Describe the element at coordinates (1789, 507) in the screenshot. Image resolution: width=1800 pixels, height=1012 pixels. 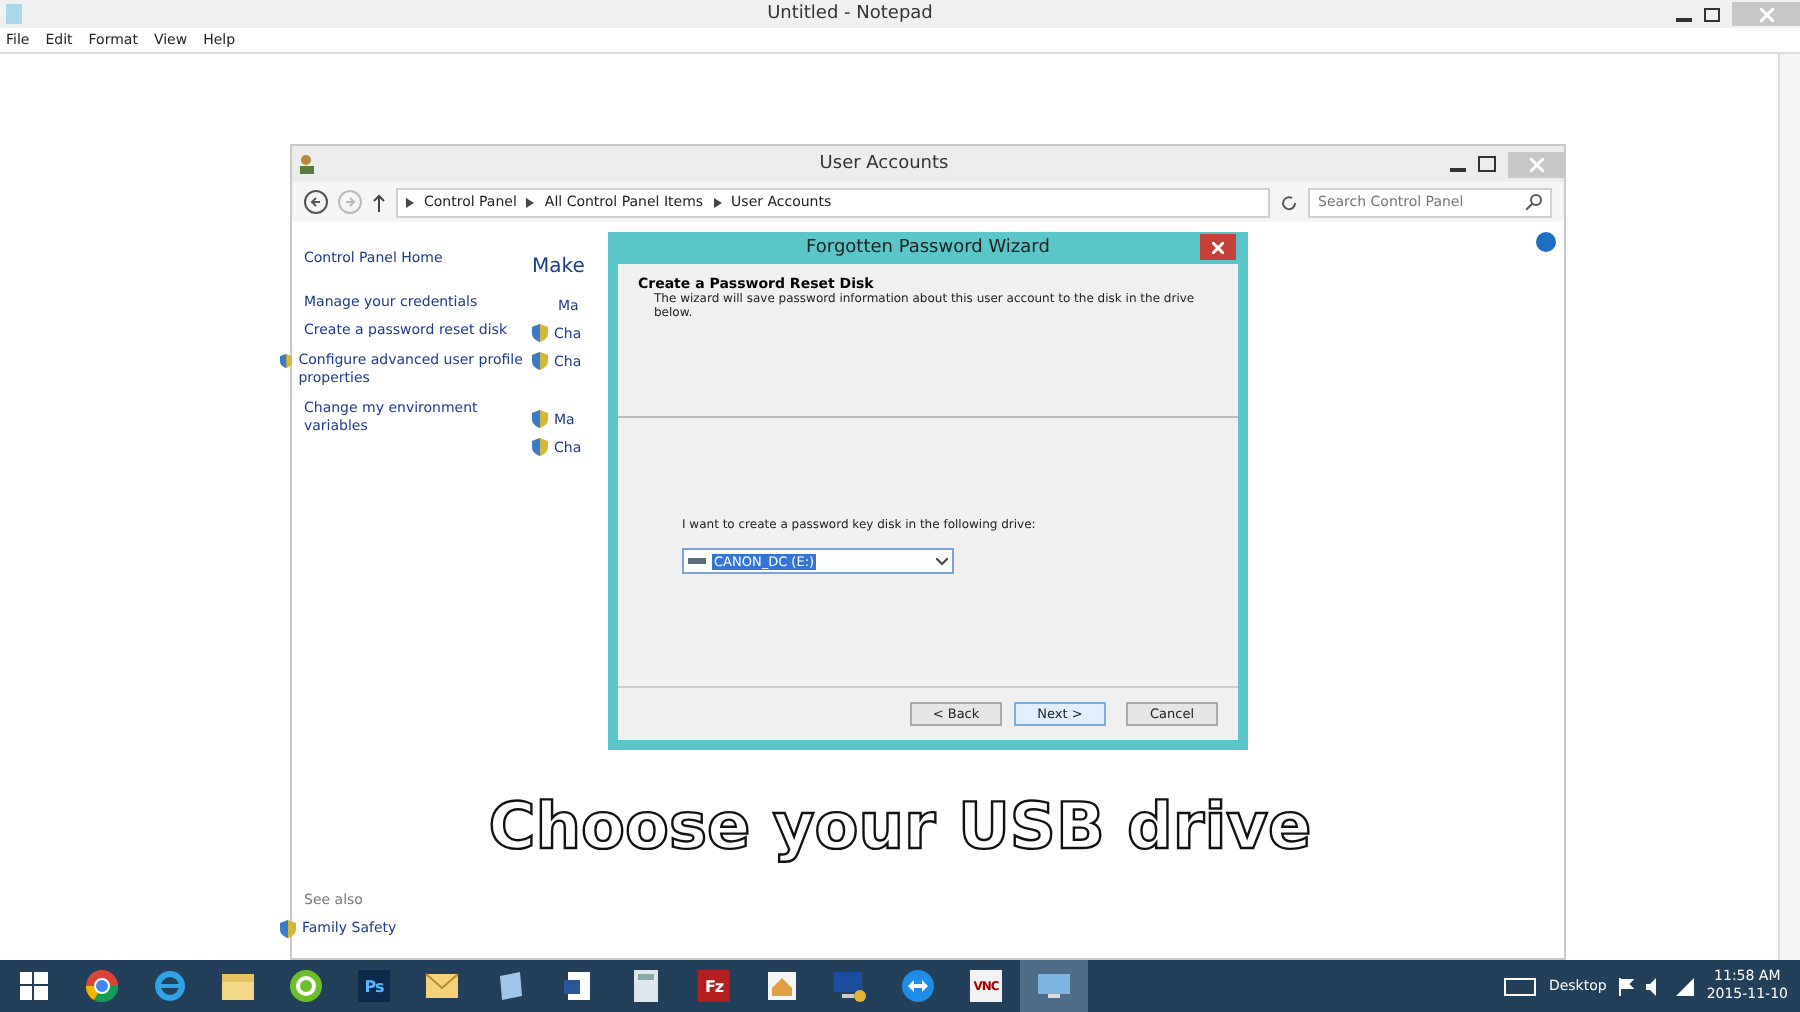
I see `scrollbar` at that location.